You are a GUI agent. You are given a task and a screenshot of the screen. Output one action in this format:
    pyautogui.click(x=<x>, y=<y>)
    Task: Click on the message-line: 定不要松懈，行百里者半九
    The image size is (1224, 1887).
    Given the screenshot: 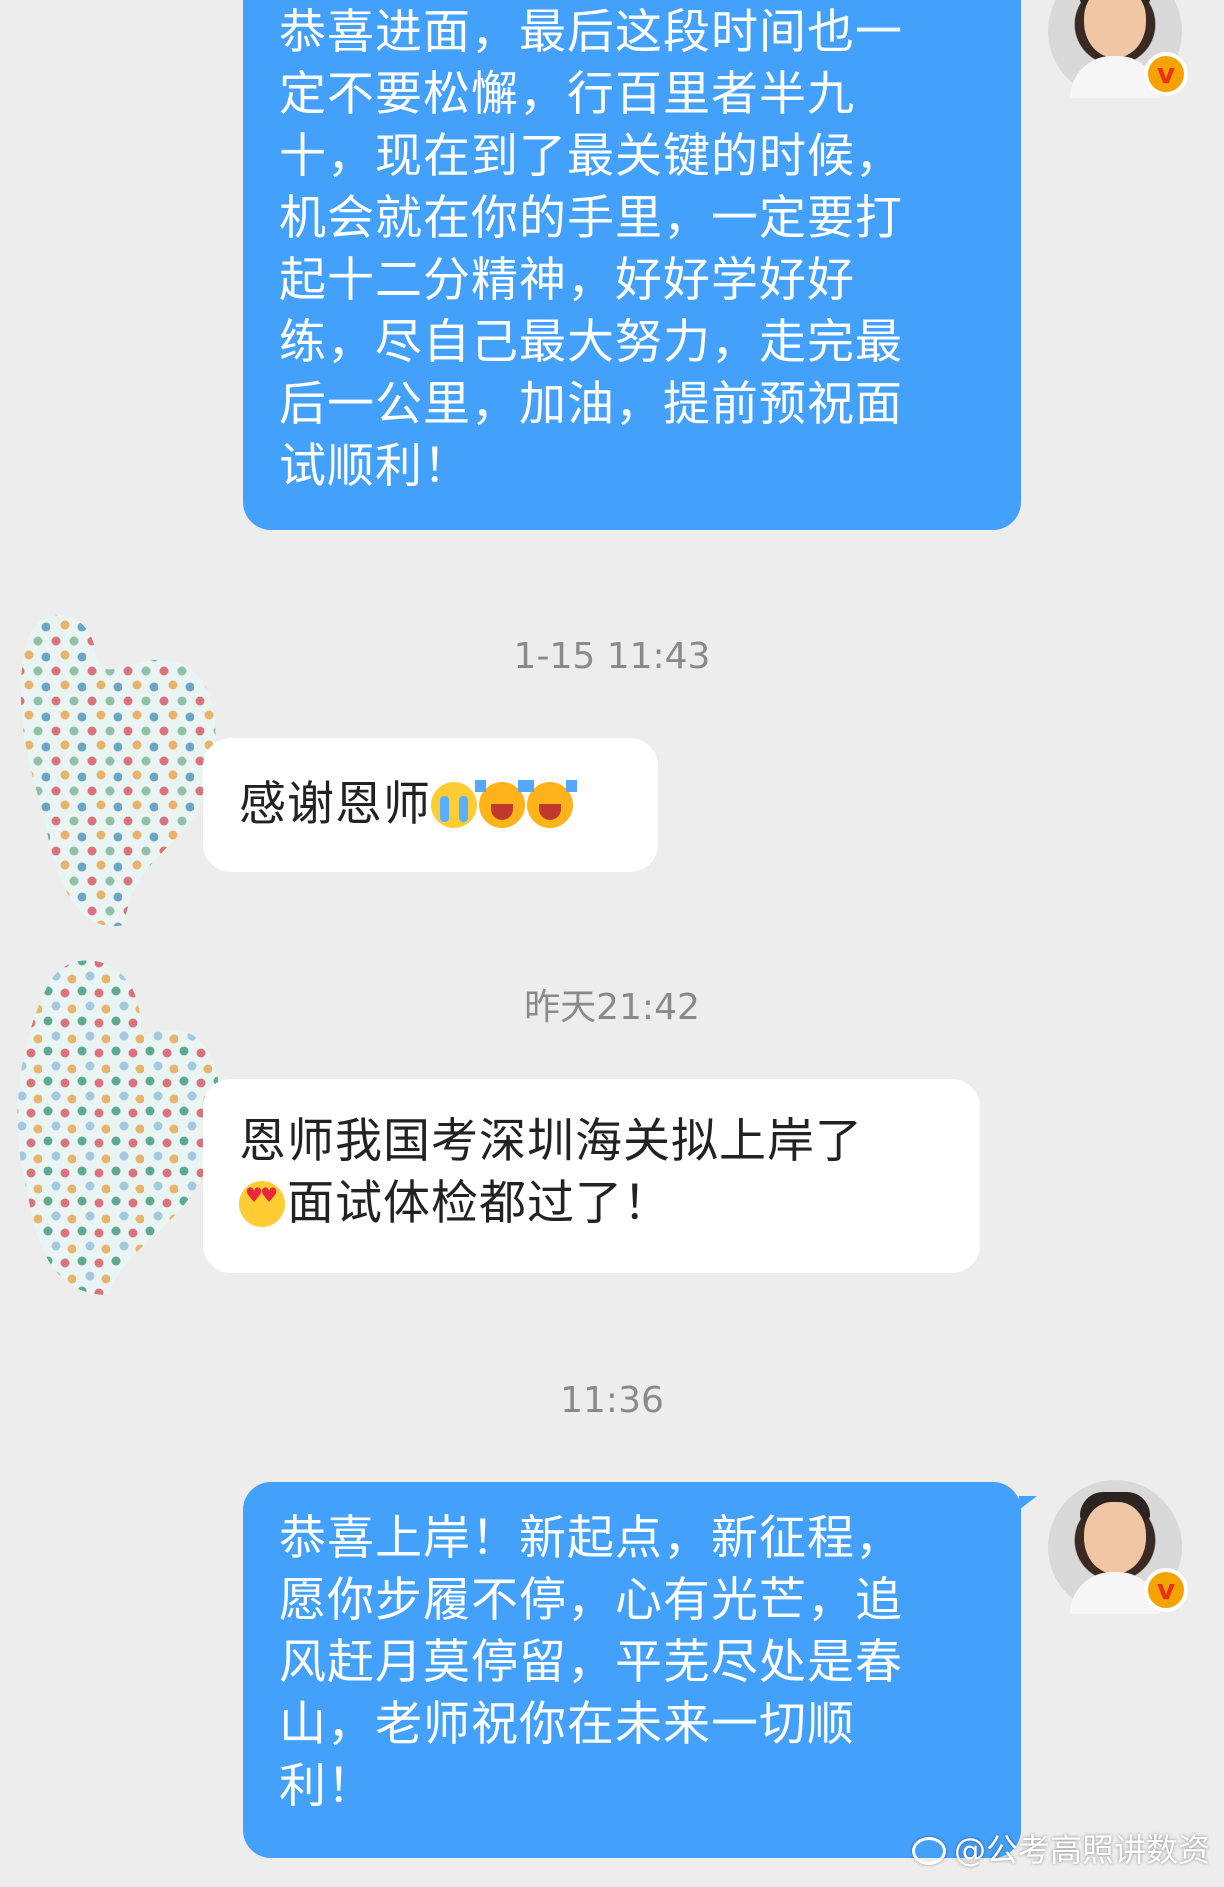 What is the action you would take?
    pyautogui.click(x=567, y=94)
    